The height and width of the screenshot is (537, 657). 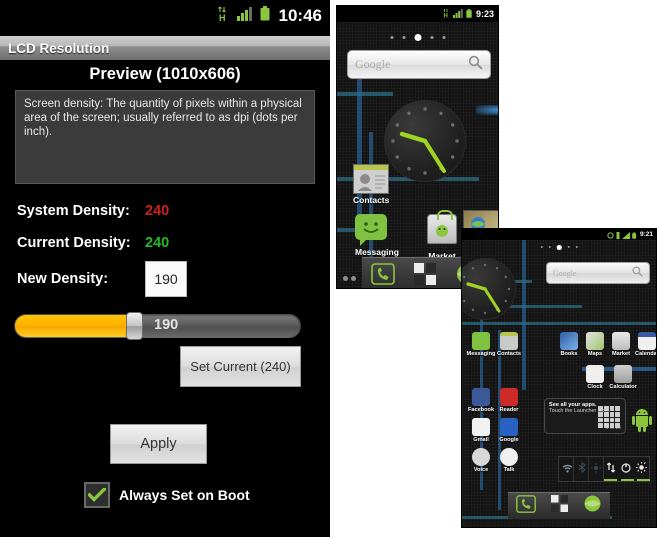 I want to click on browser-icon, so click(x=592, y=506).